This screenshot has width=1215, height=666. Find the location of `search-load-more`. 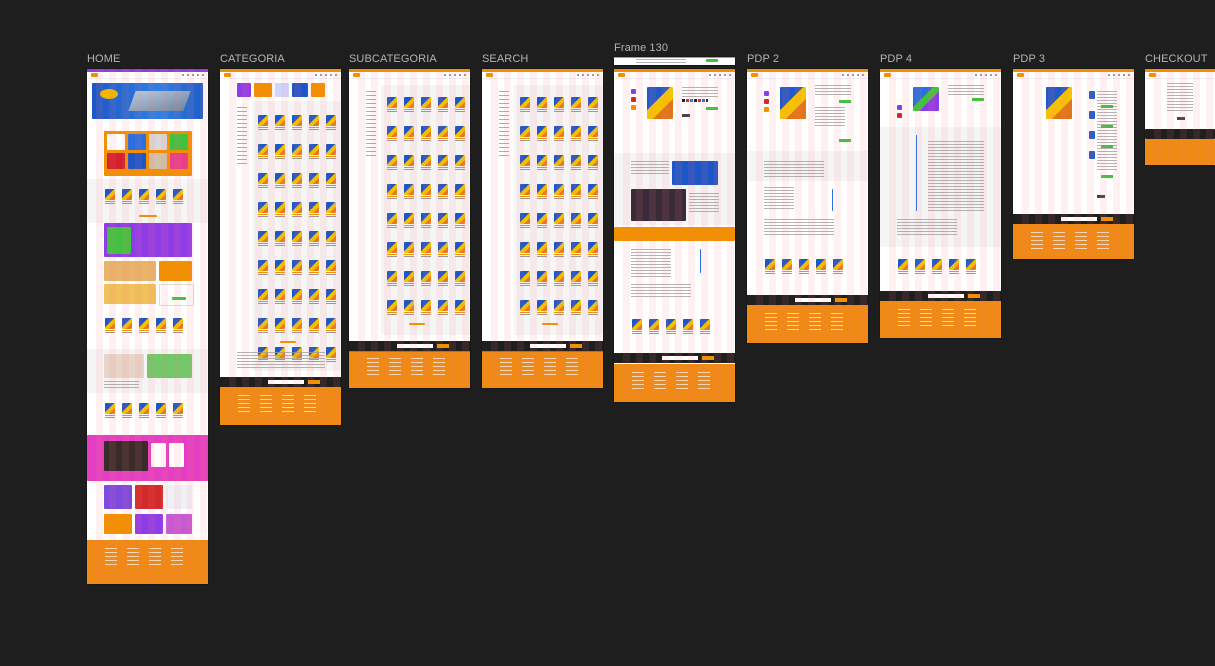

search-load-more is located at coordinates (550, 324).